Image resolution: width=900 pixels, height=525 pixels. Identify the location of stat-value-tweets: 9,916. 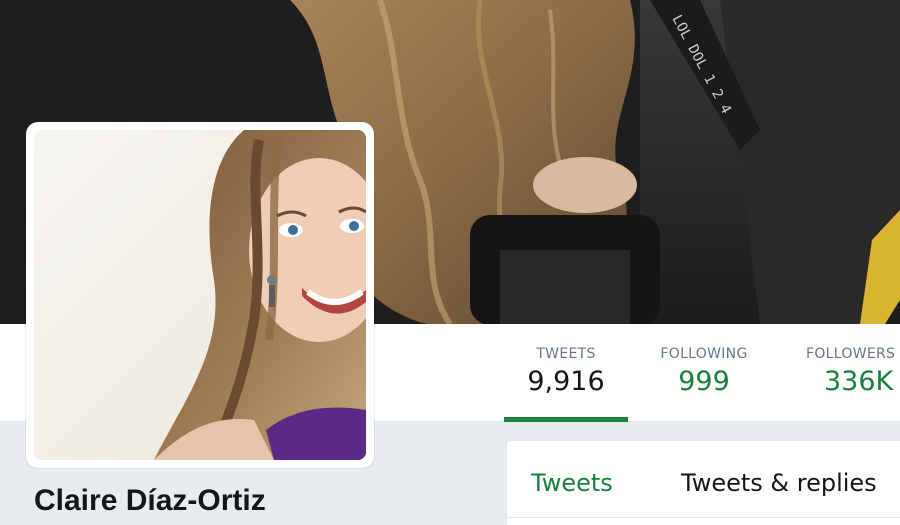
(566, 381).